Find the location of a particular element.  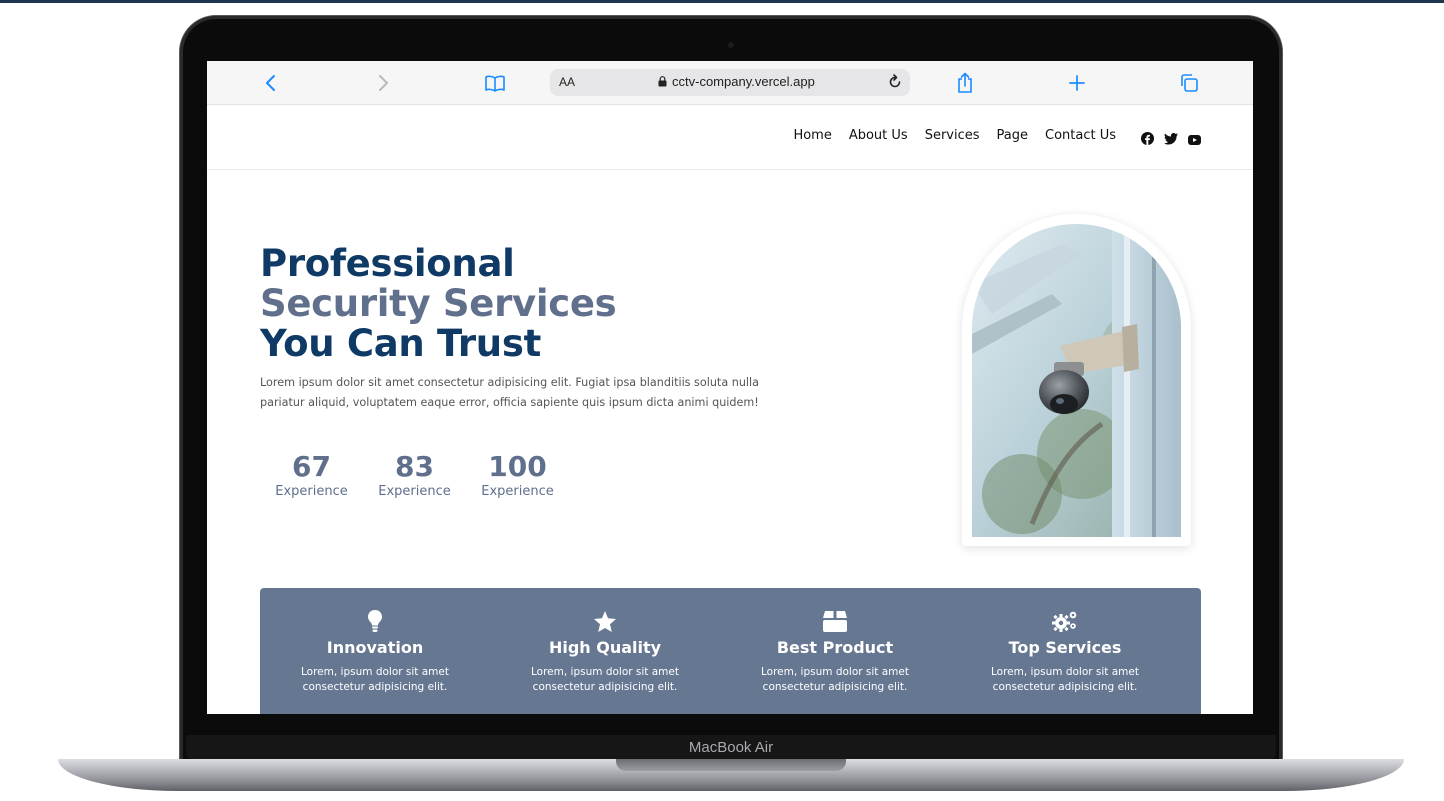

facebook-icon is located at coordinates (1147, 139).